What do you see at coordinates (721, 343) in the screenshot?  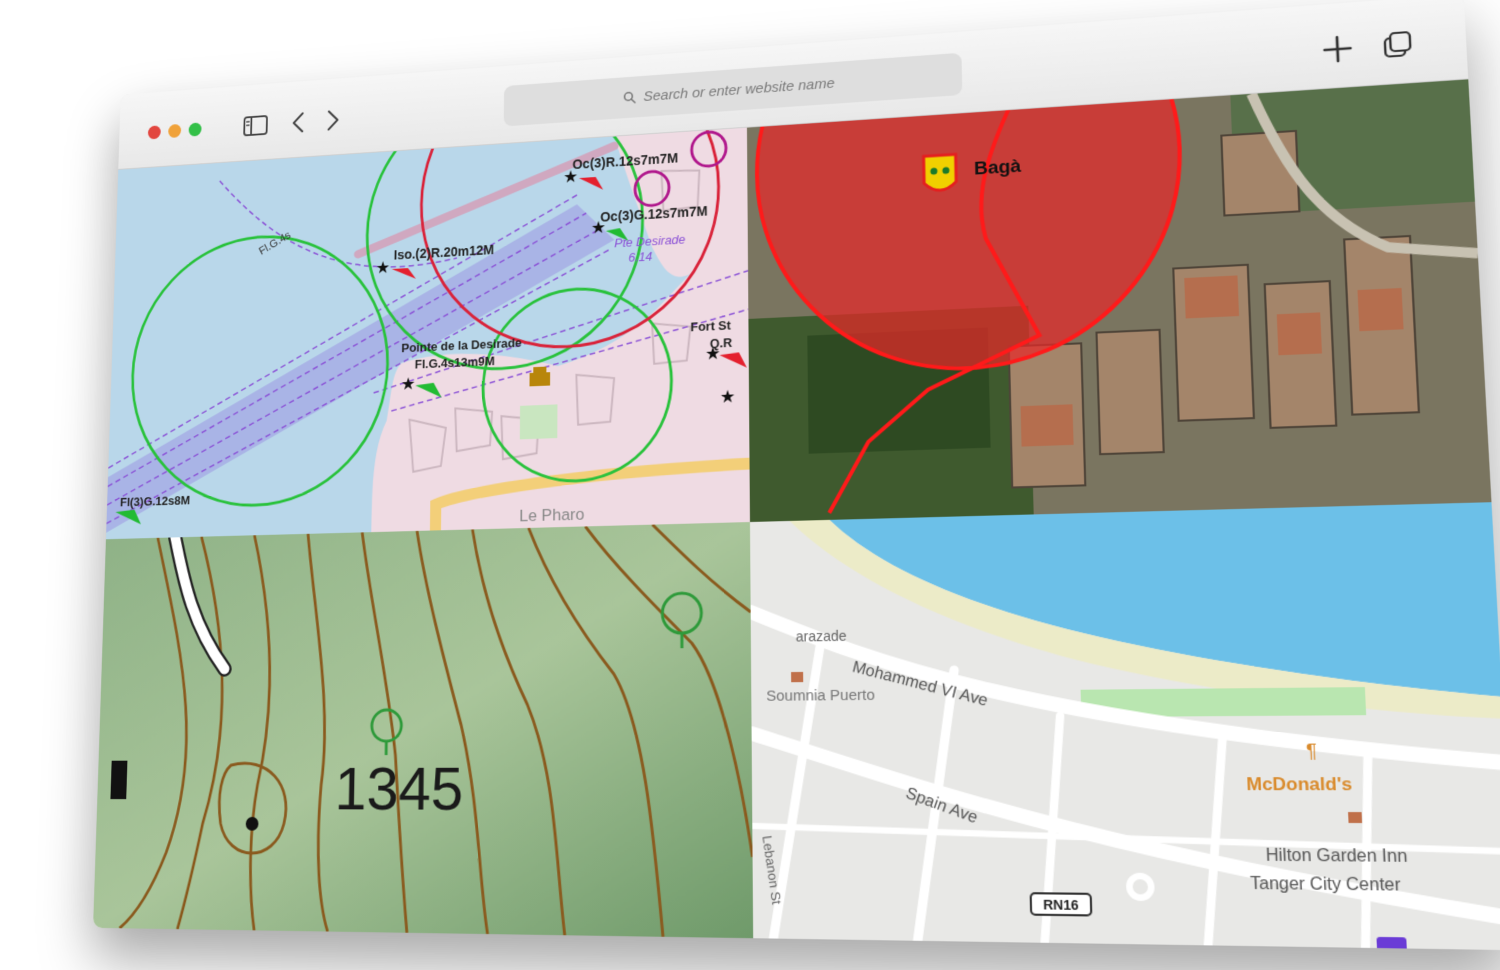 I see `fort-light-label: Q.R` at bounding box center [721, 343].